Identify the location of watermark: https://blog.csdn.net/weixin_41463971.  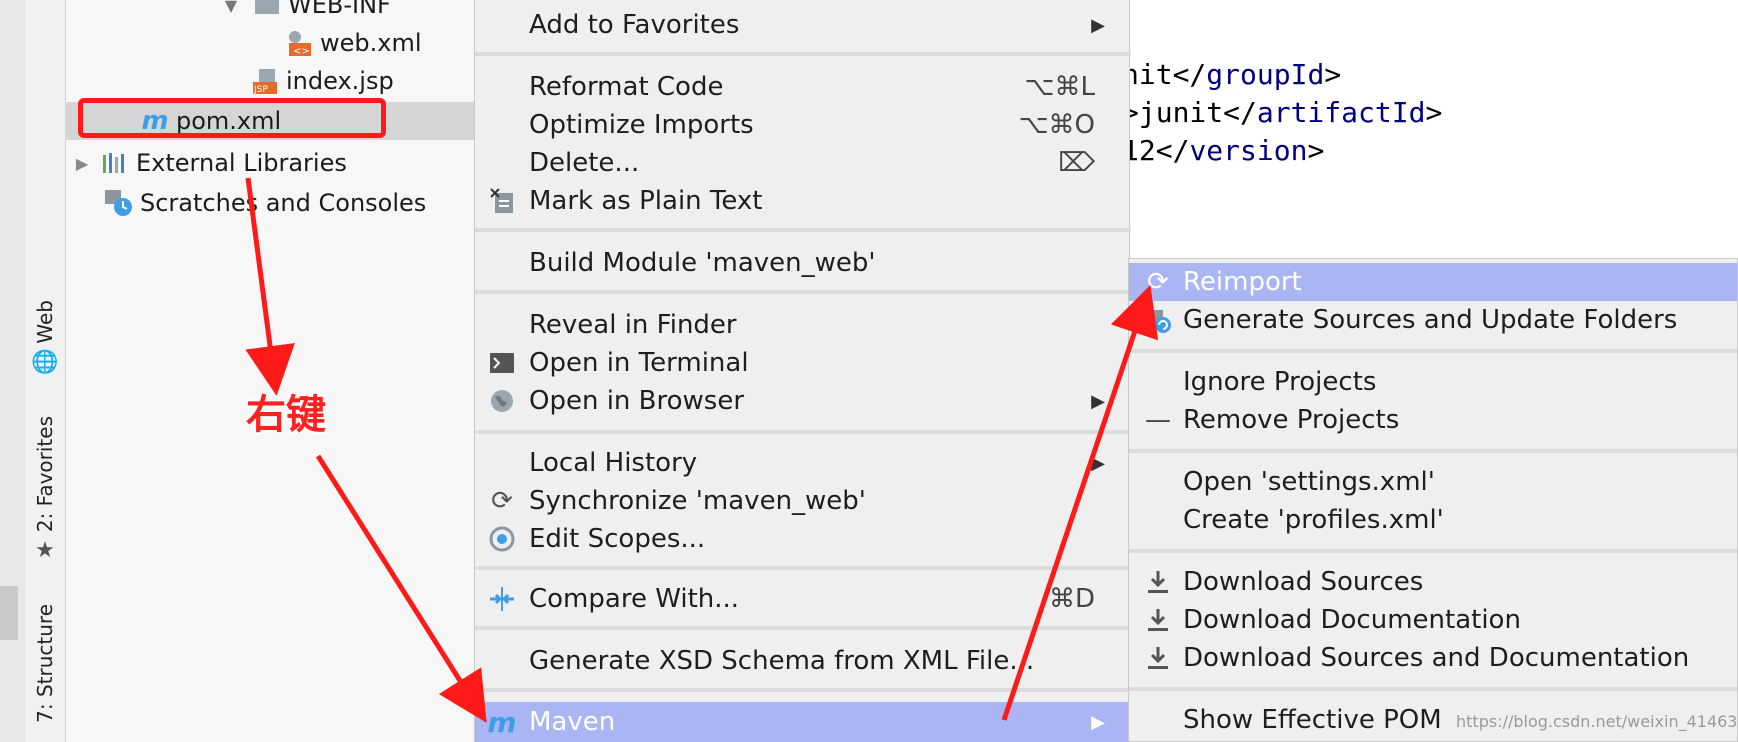
(1597, 721).